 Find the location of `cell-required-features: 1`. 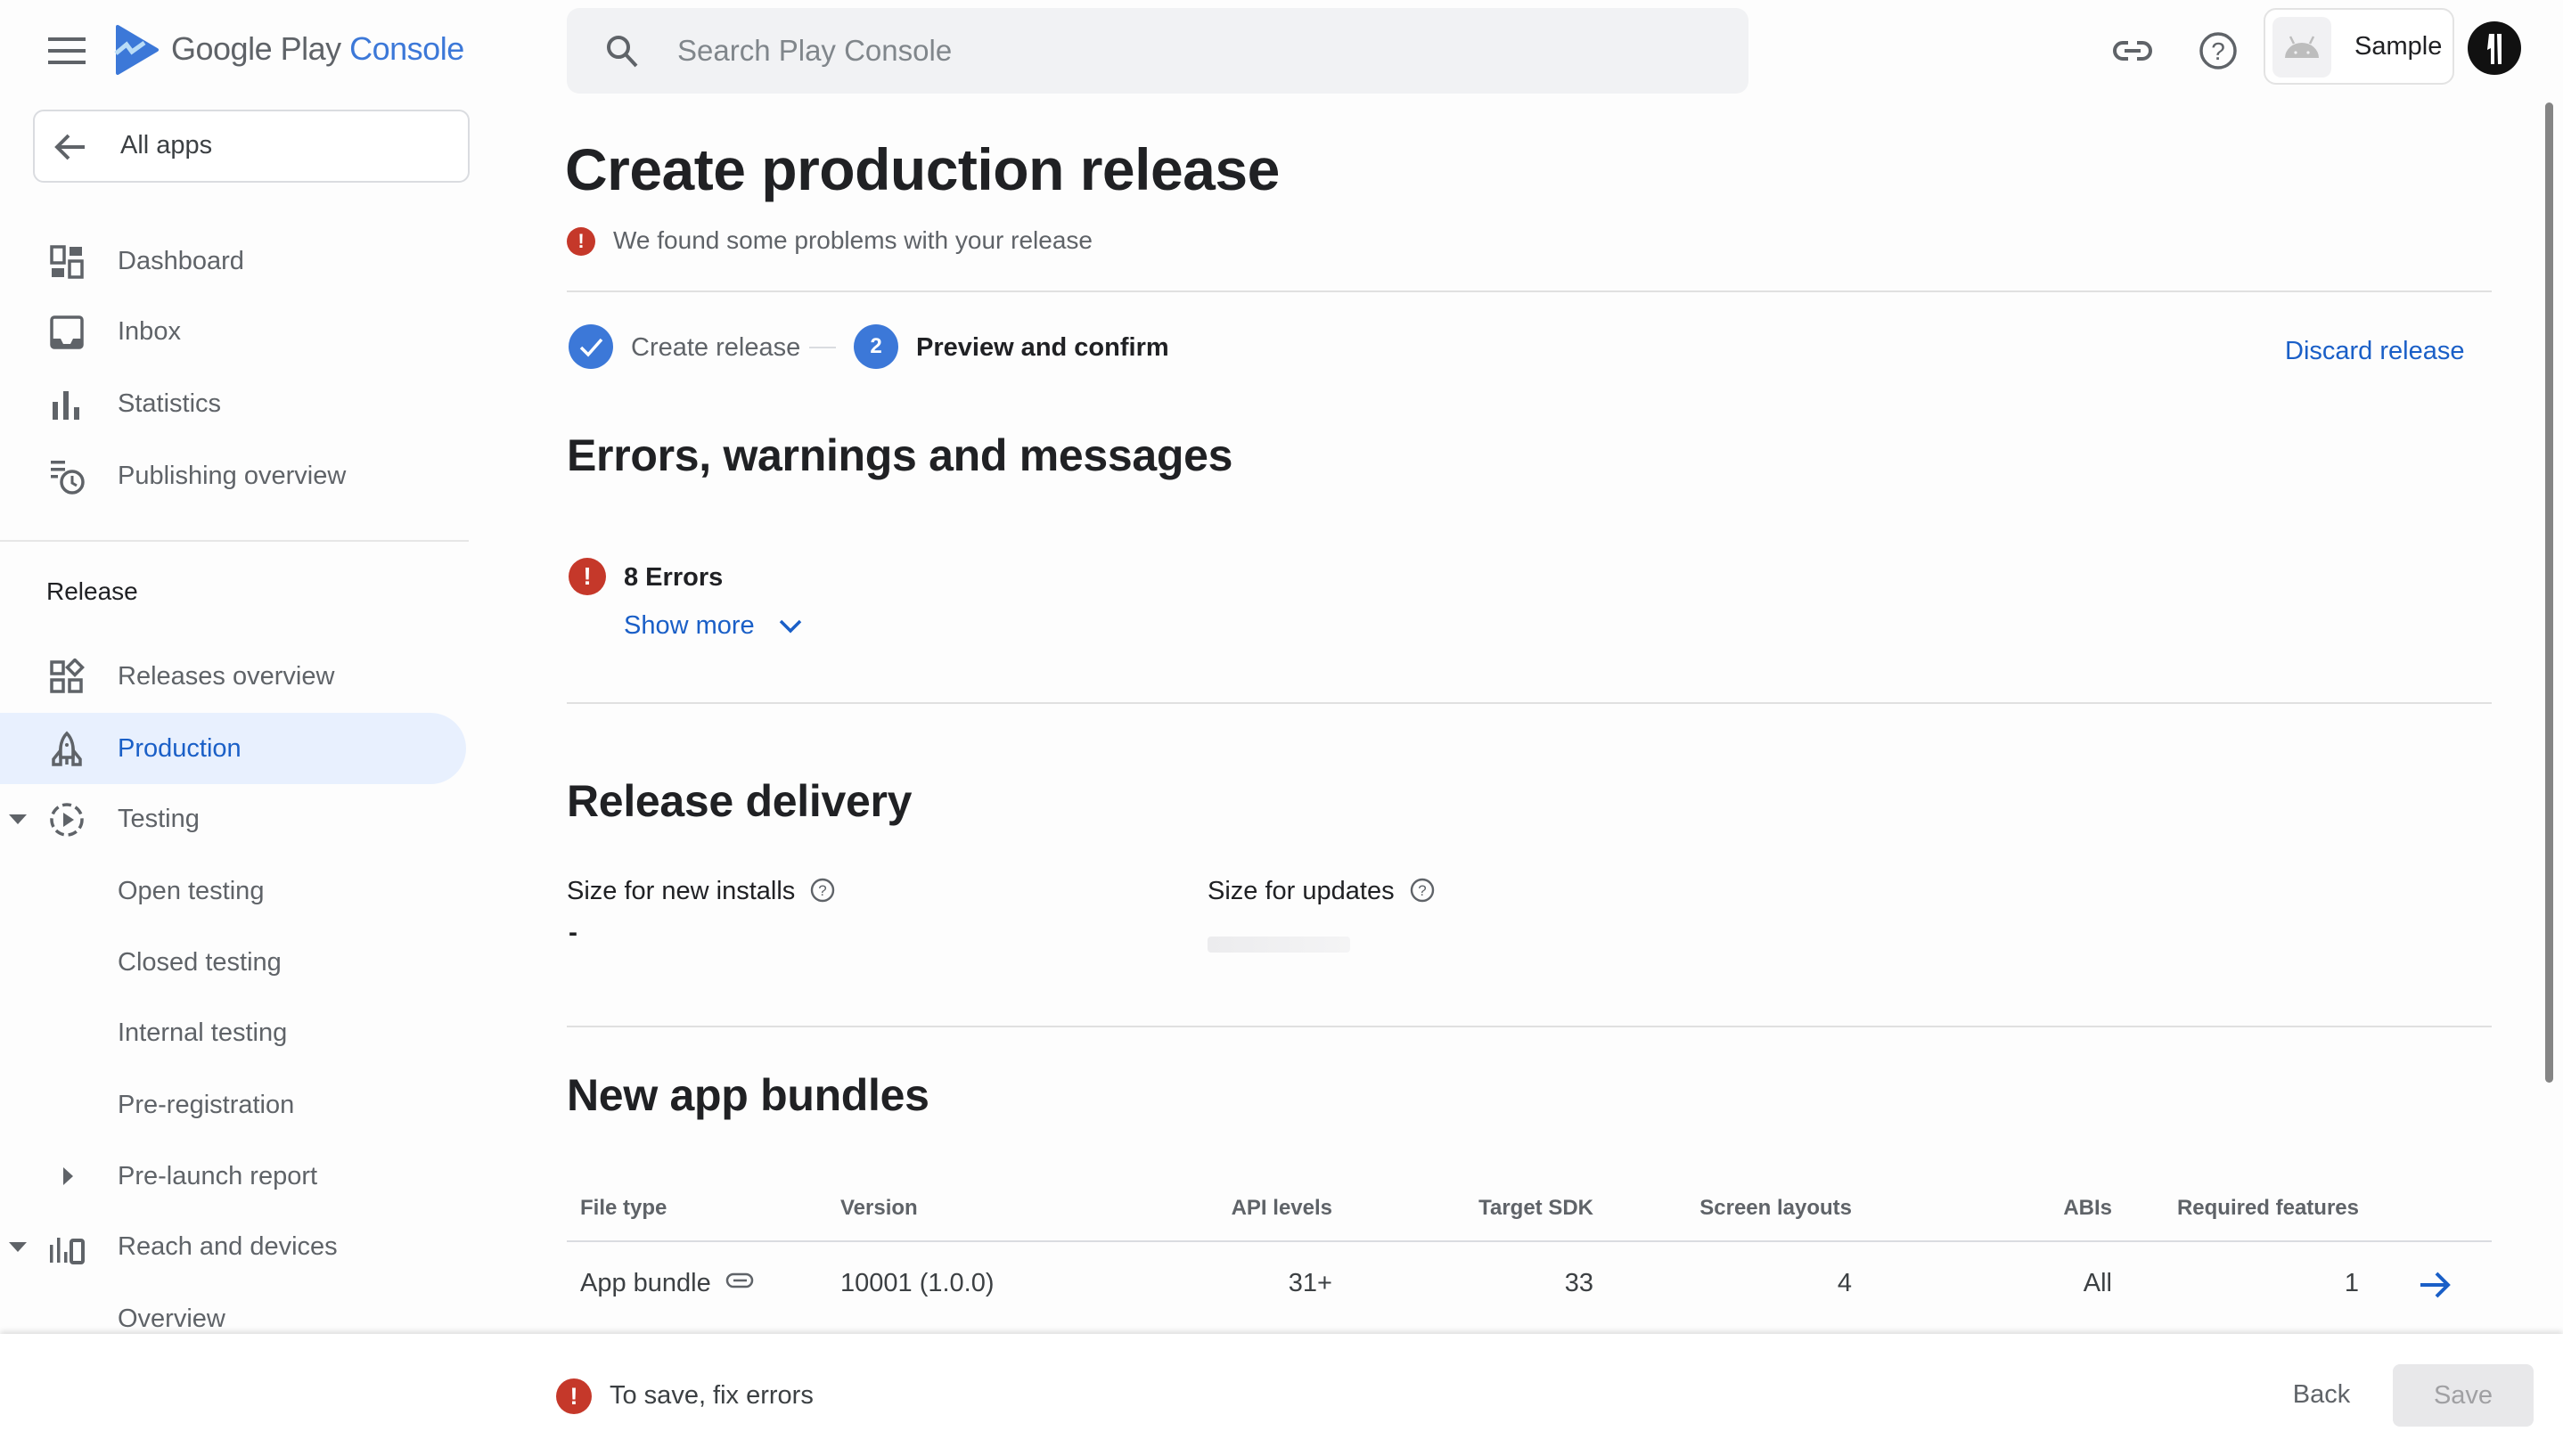

cell-required-features: 1 is located at coordinates (2351, 1283).